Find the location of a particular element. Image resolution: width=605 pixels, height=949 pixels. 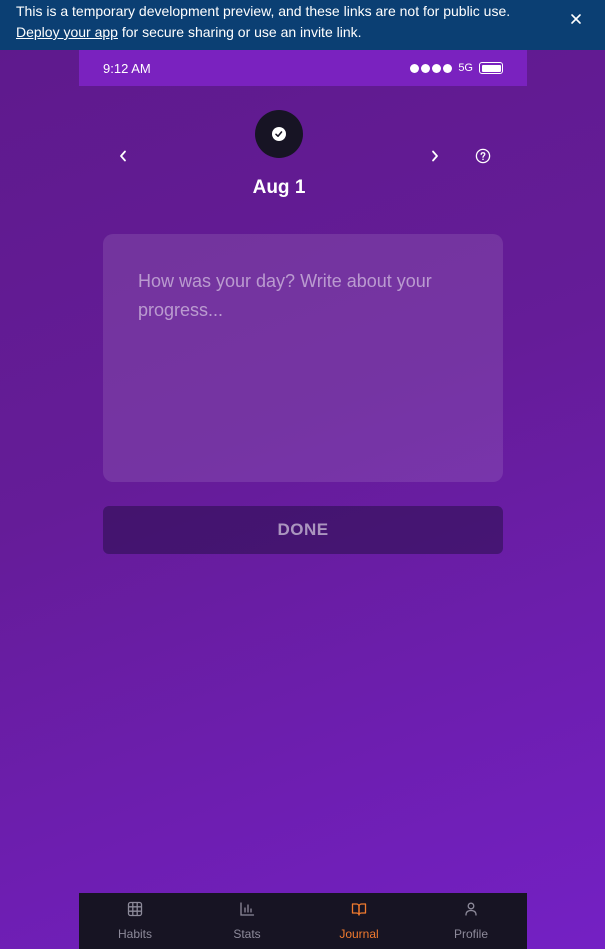

bar-chart-icon is located at coordinates (247, 909).